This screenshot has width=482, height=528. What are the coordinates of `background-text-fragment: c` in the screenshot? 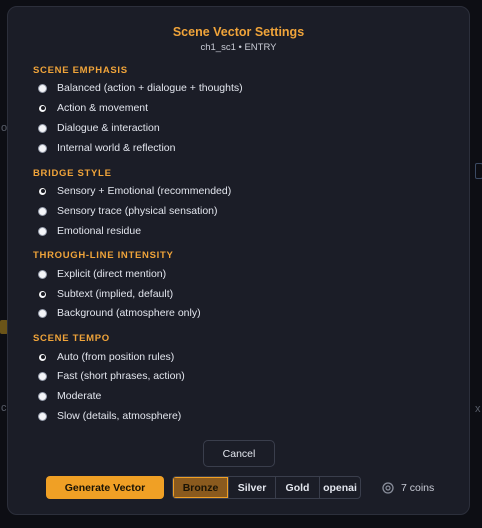 It's located at (4, 408).